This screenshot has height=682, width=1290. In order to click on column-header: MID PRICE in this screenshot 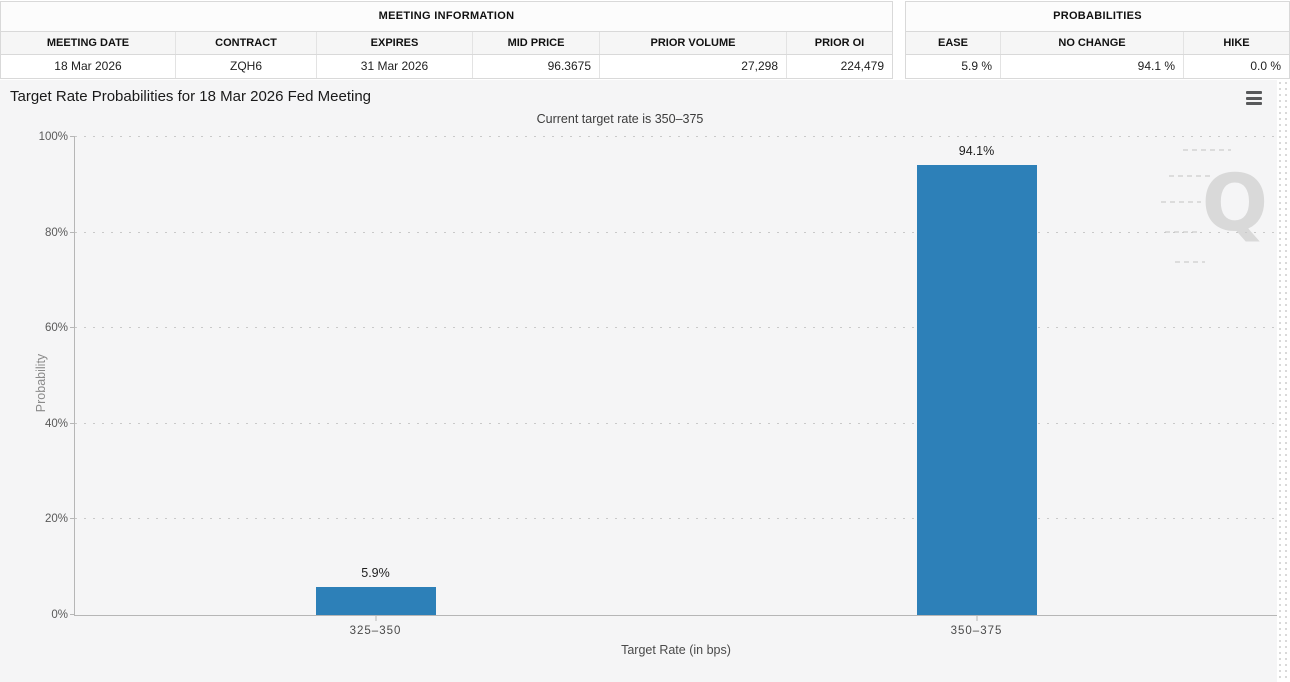, I will do `click(536, 43)`.